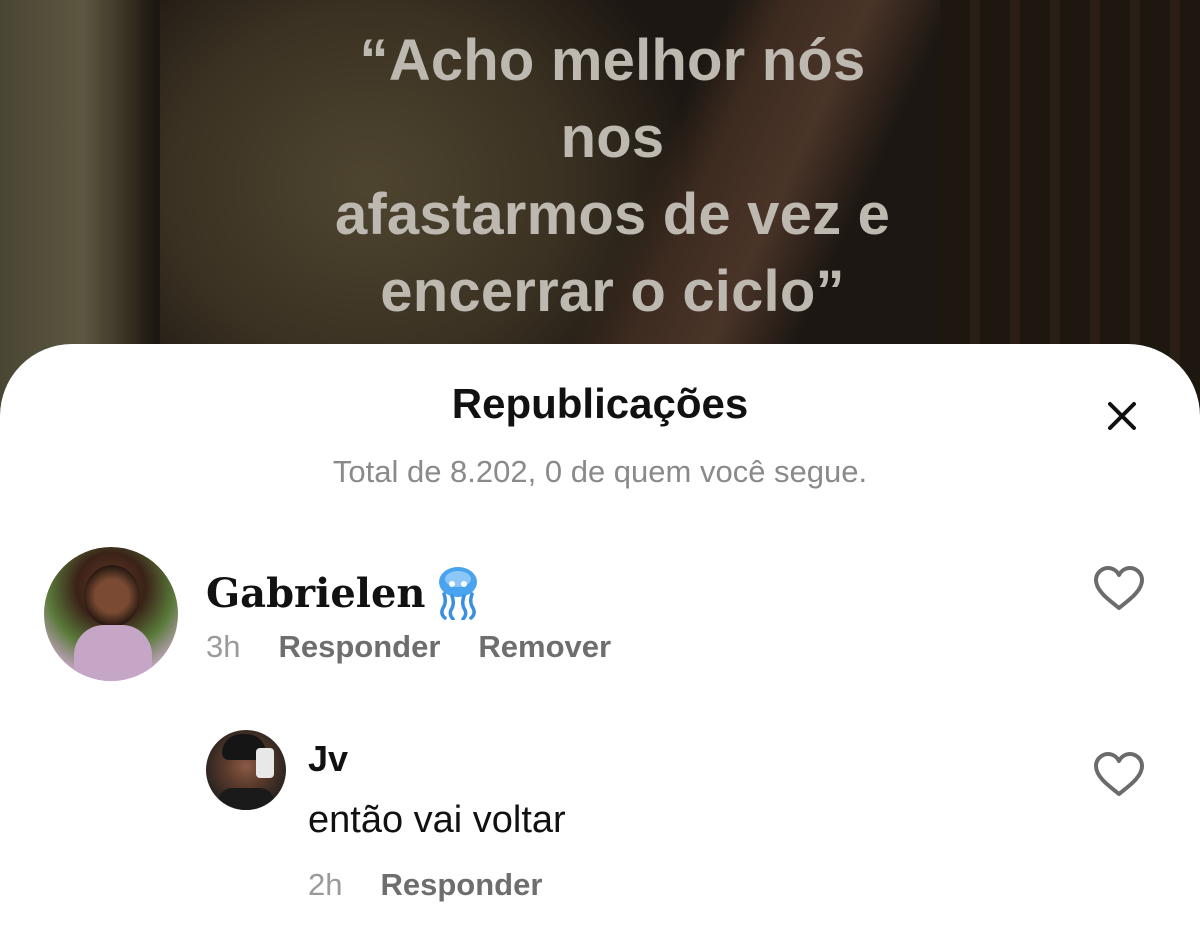 The height and width of the screenshot is (933, 1200). What do you see at coordinates (328, 759) in the screenshot?
I see `reply-username: Jv` at bounding box center [328, 759].